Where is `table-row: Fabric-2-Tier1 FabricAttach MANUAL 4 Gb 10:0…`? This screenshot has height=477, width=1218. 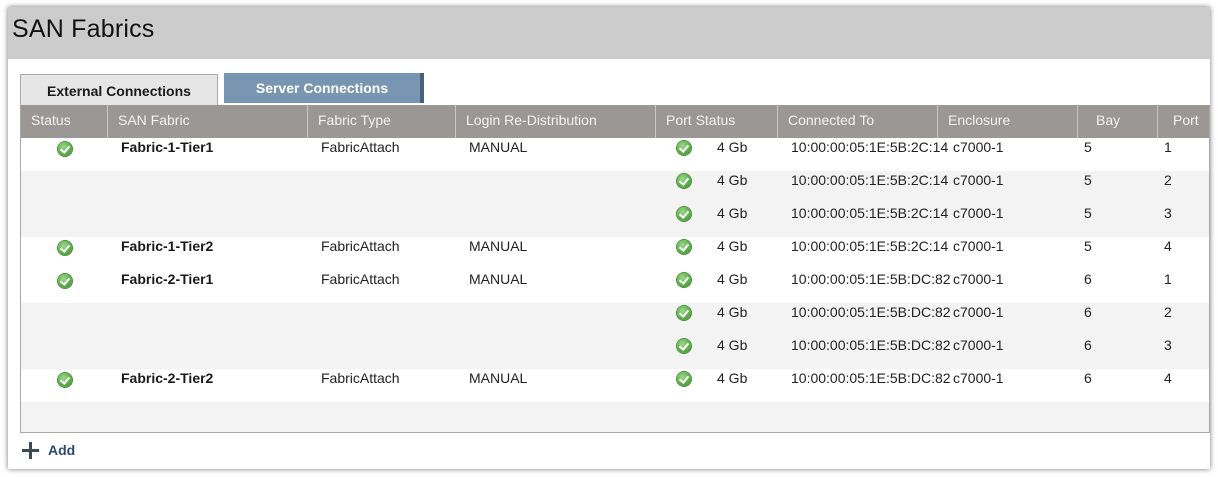
table-row: Fabric-2-Tier1 FabricAttach MANUAL 4 Gb 10:0… is located at coordinates (615, 286).